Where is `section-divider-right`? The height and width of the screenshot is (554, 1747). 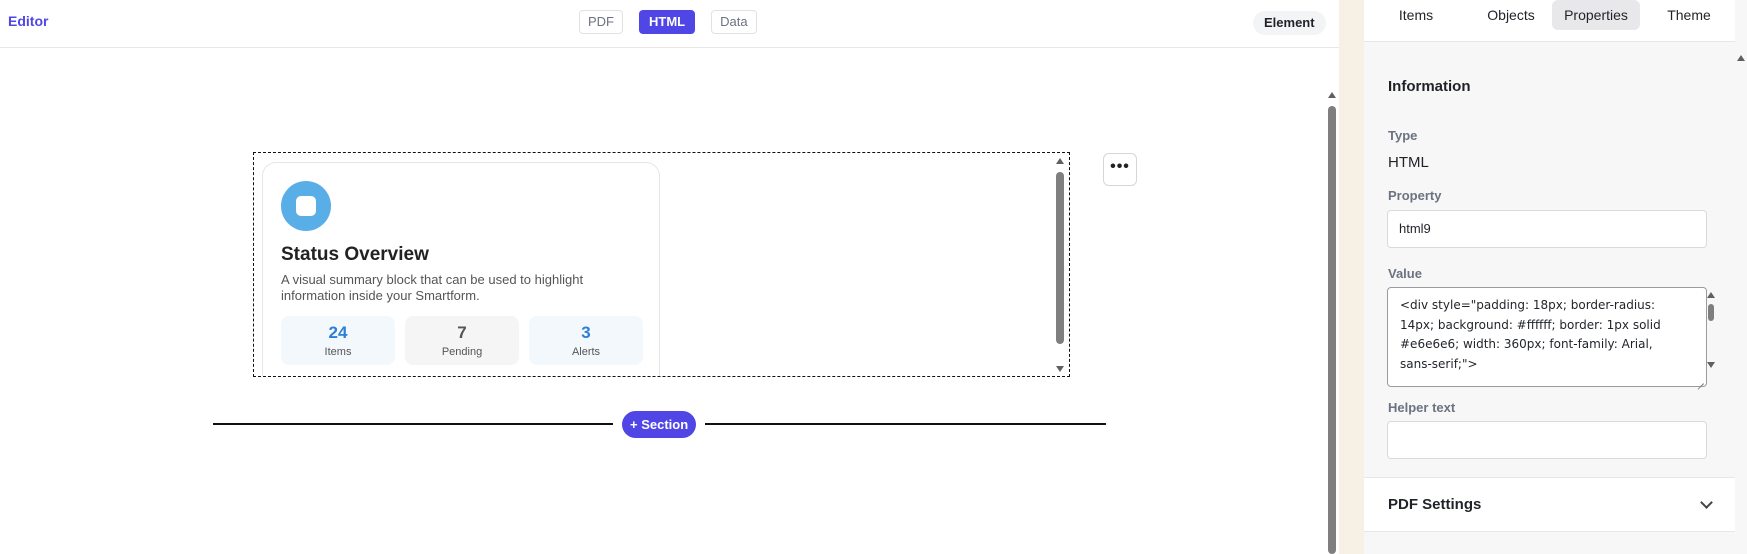 section-divider-right is located at coordinates (905, 424).